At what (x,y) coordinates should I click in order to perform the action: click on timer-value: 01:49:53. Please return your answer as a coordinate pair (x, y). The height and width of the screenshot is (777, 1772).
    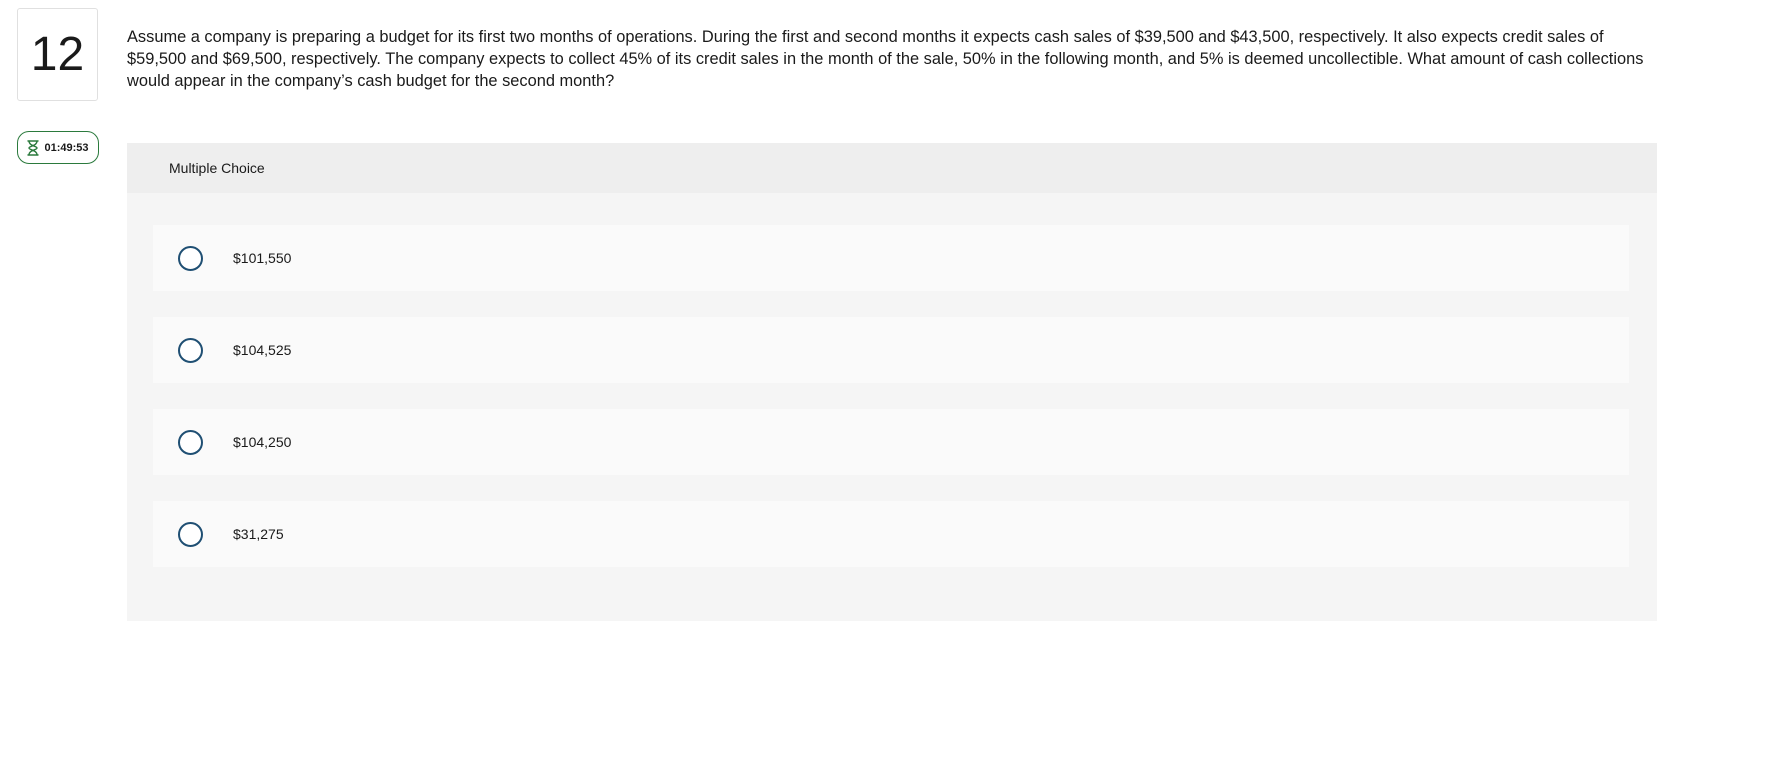
    Looking at the image, I should click on (66, 147).